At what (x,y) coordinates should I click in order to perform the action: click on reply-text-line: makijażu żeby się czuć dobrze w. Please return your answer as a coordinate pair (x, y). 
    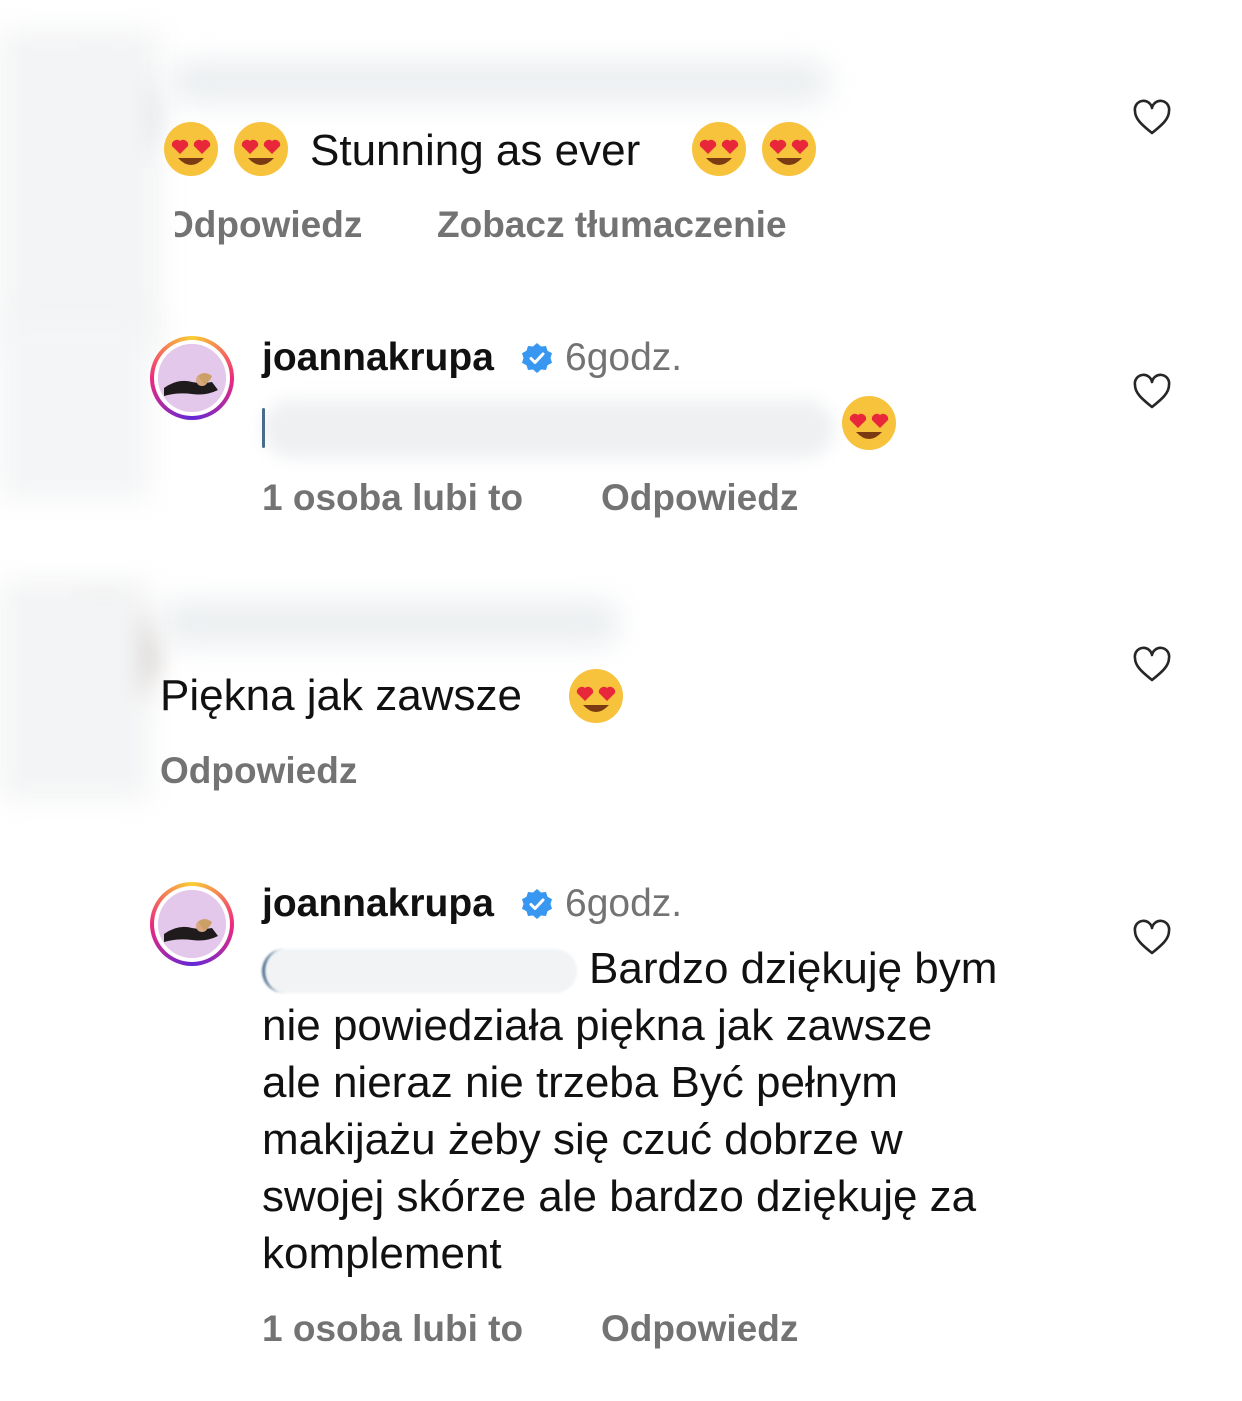
    Looking at the image, I should click on (582, 1139).